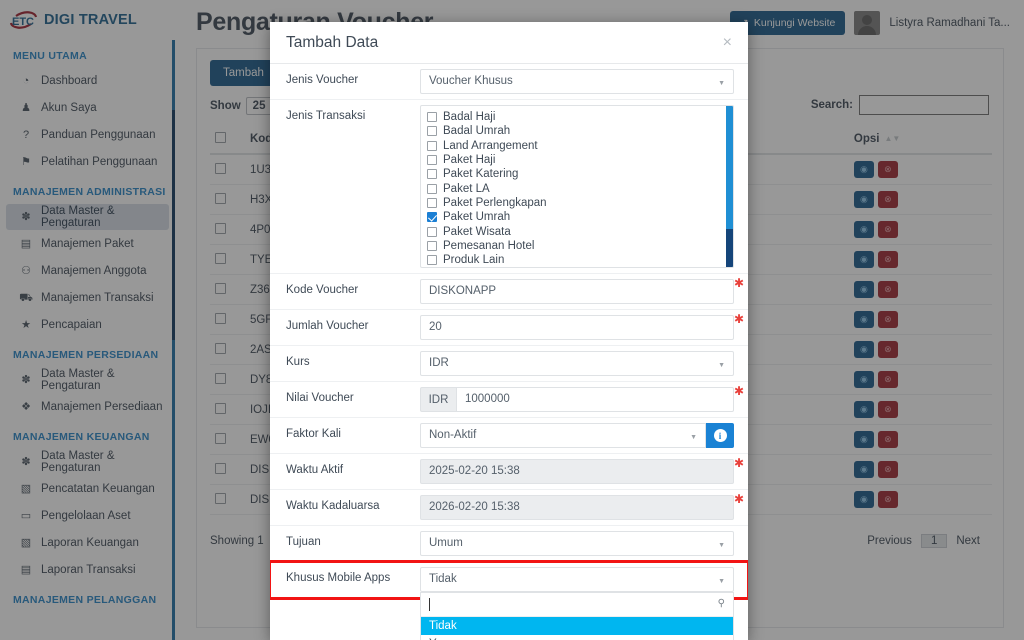 The height and width of the screenshot is (640, 1024). I want to click on checkbox-item: Pemesanan Hotel, so click(580, 246).